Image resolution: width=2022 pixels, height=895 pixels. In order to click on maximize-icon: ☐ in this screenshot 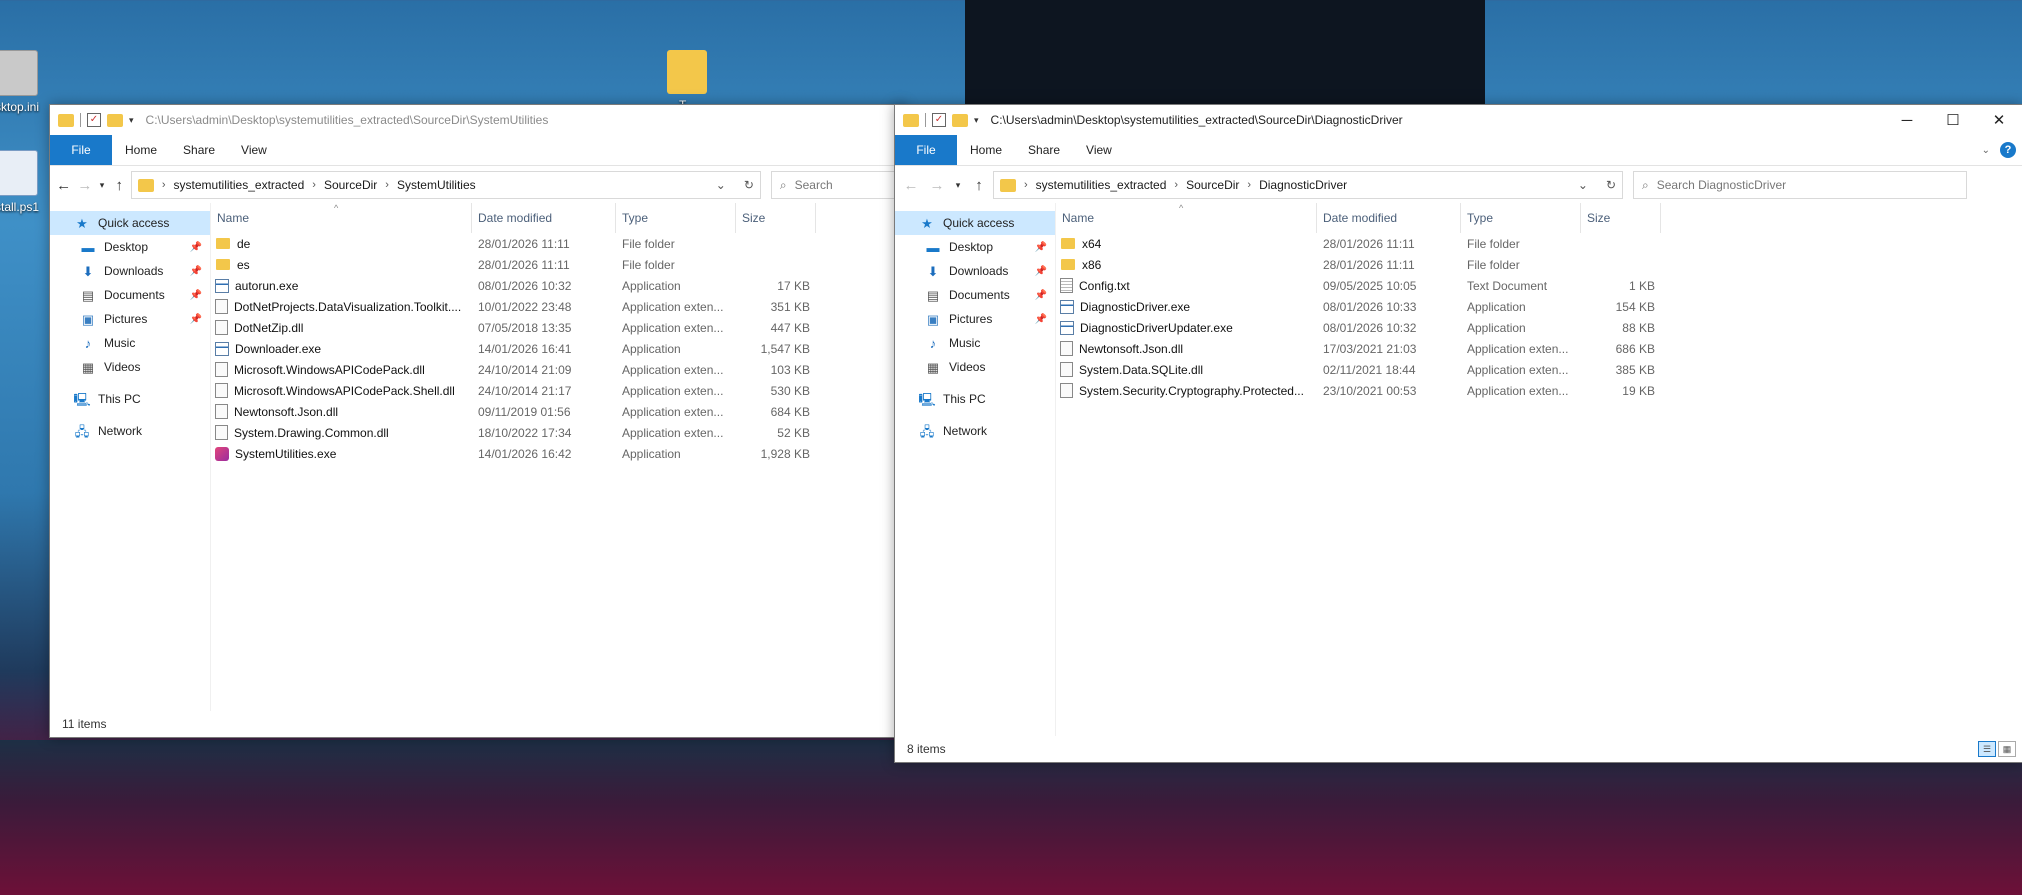, I will do `click(1953, 120)`.